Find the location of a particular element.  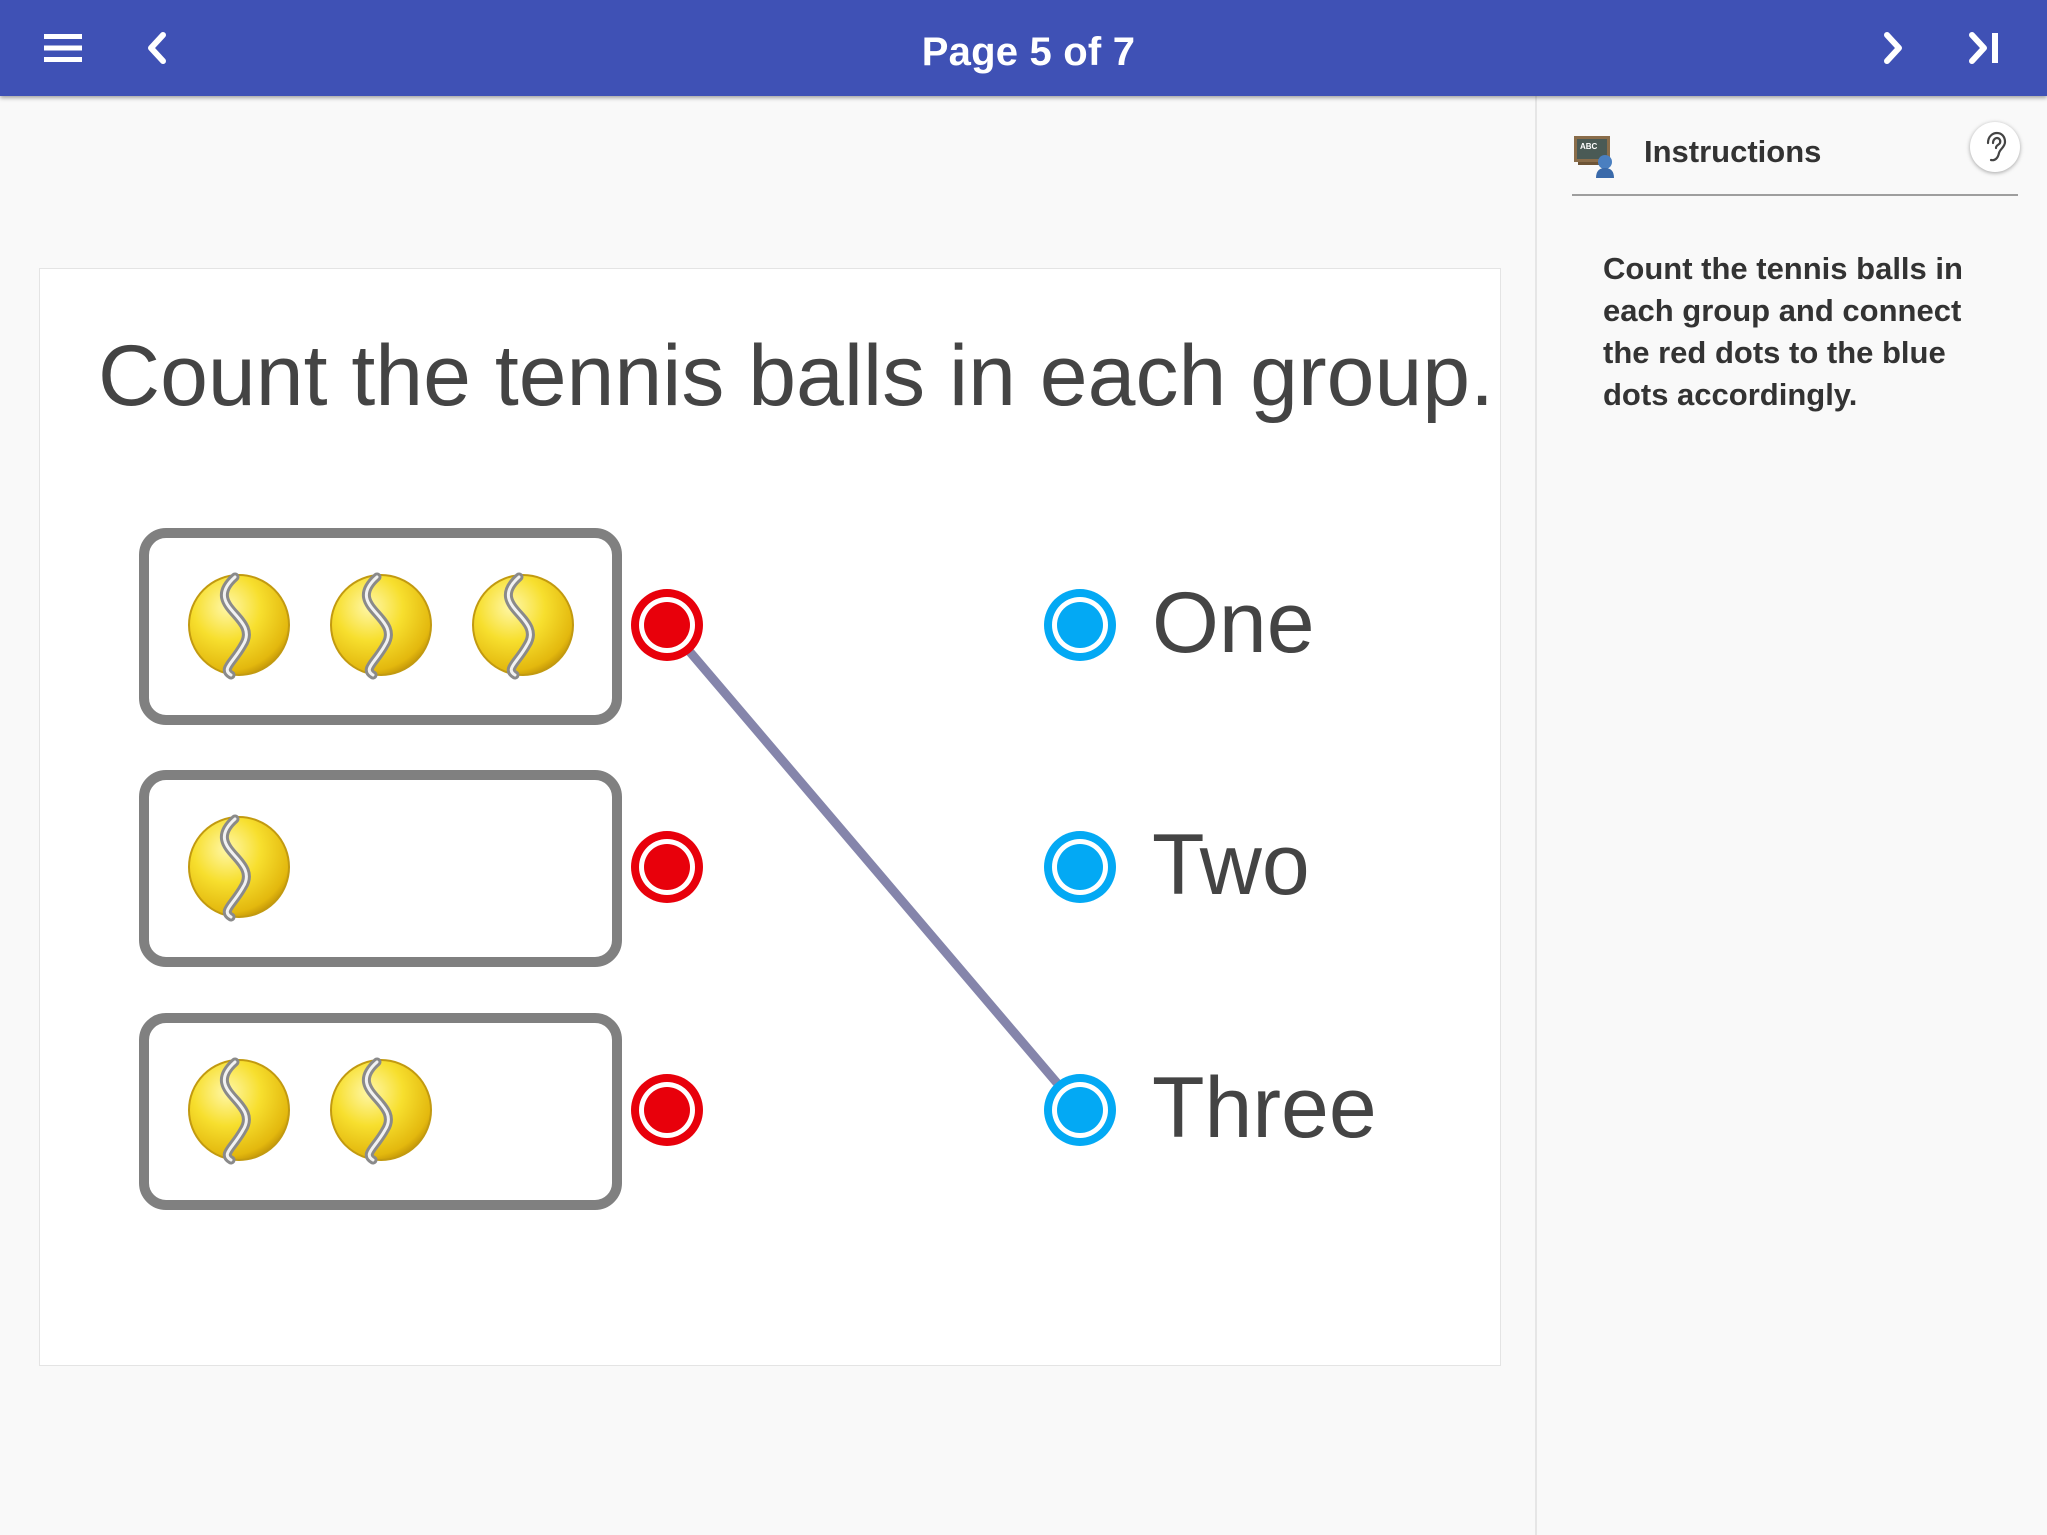

svg-text: ABC is located at coordinates (1589, 146).